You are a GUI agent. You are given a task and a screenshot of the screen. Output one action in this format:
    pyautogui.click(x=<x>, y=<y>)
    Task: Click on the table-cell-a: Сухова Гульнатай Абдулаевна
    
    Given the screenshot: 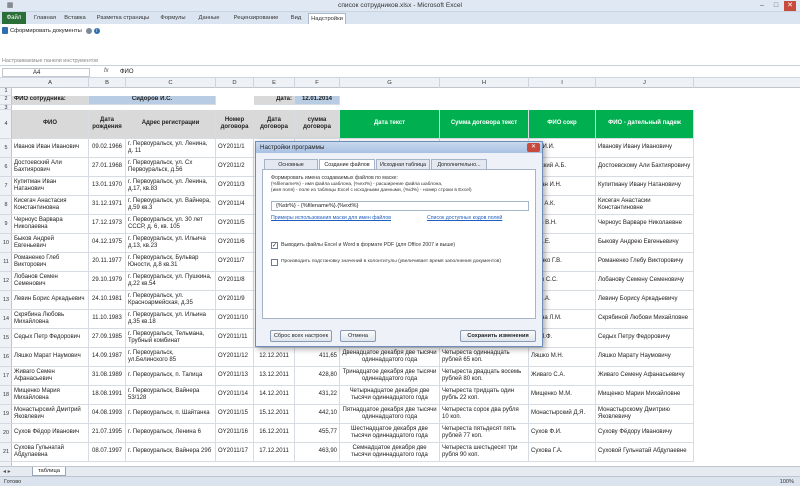 What is the action you would take?
    pyautogui.click(x=50, y=452)
    